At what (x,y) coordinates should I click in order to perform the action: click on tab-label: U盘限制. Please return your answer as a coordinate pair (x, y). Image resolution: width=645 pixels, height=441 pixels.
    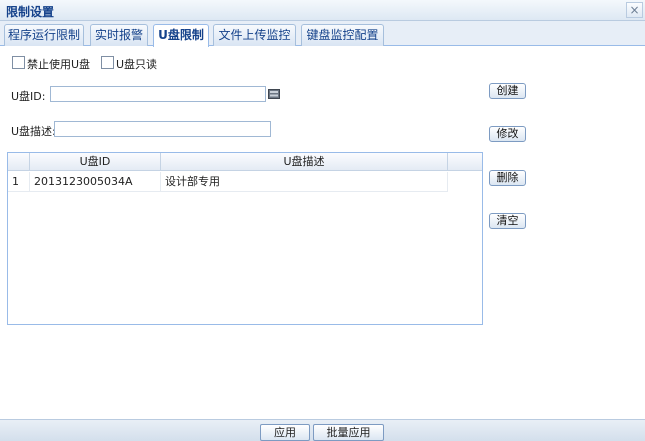
    Looking at the image, I should click on (181, 35).